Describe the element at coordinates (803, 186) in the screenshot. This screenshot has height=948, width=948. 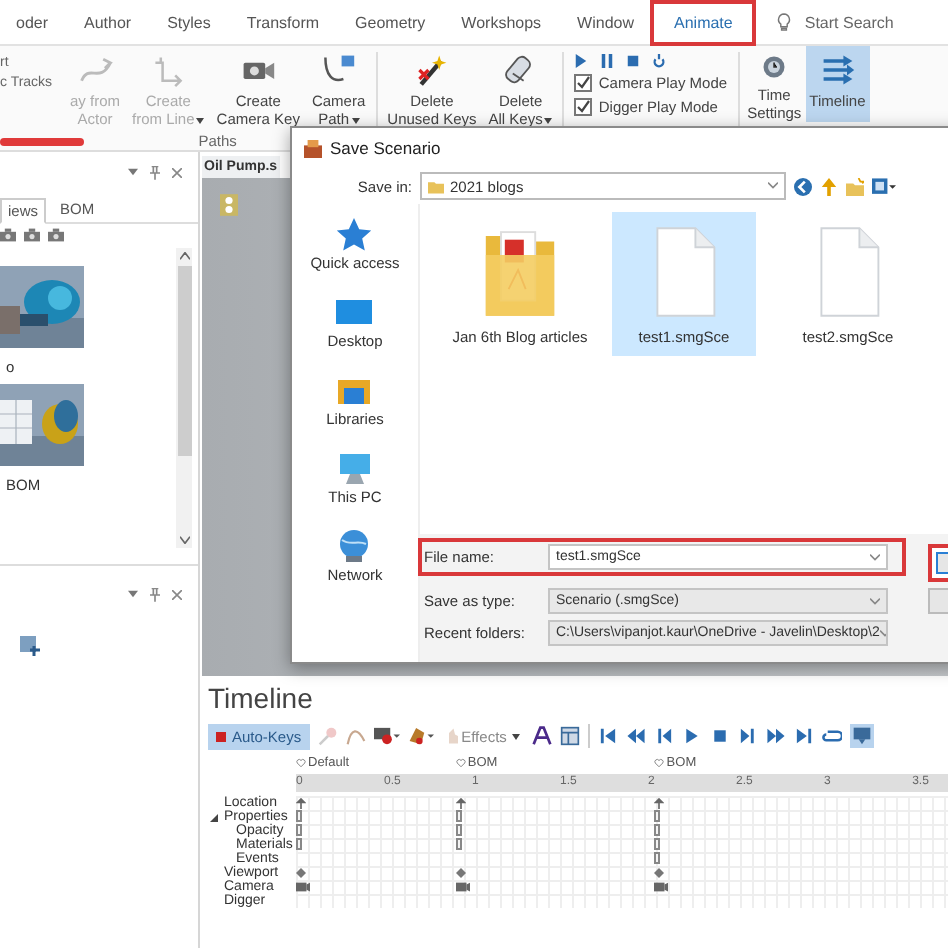
I see `back-icon` at that location.